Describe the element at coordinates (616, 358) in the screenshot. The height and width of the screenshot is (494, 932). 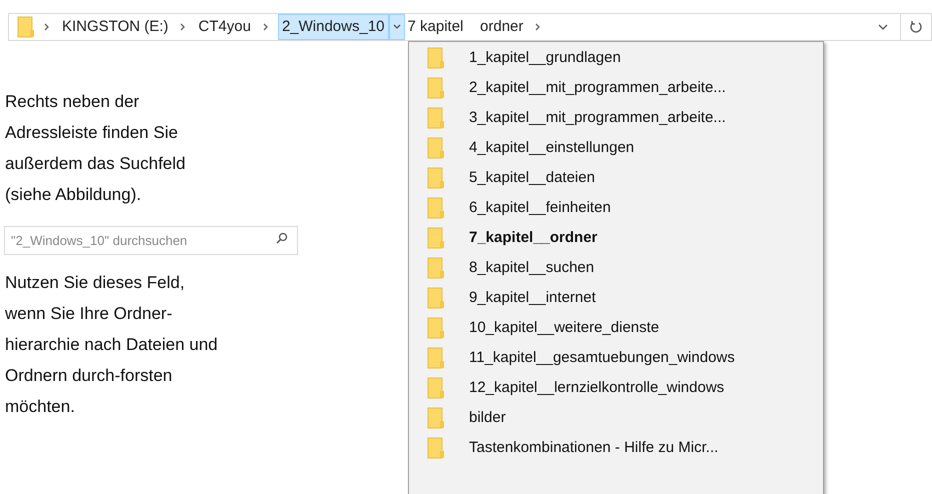
I see `menu-item: 11_kapitel__gesamtuebungen_windows` at that location.